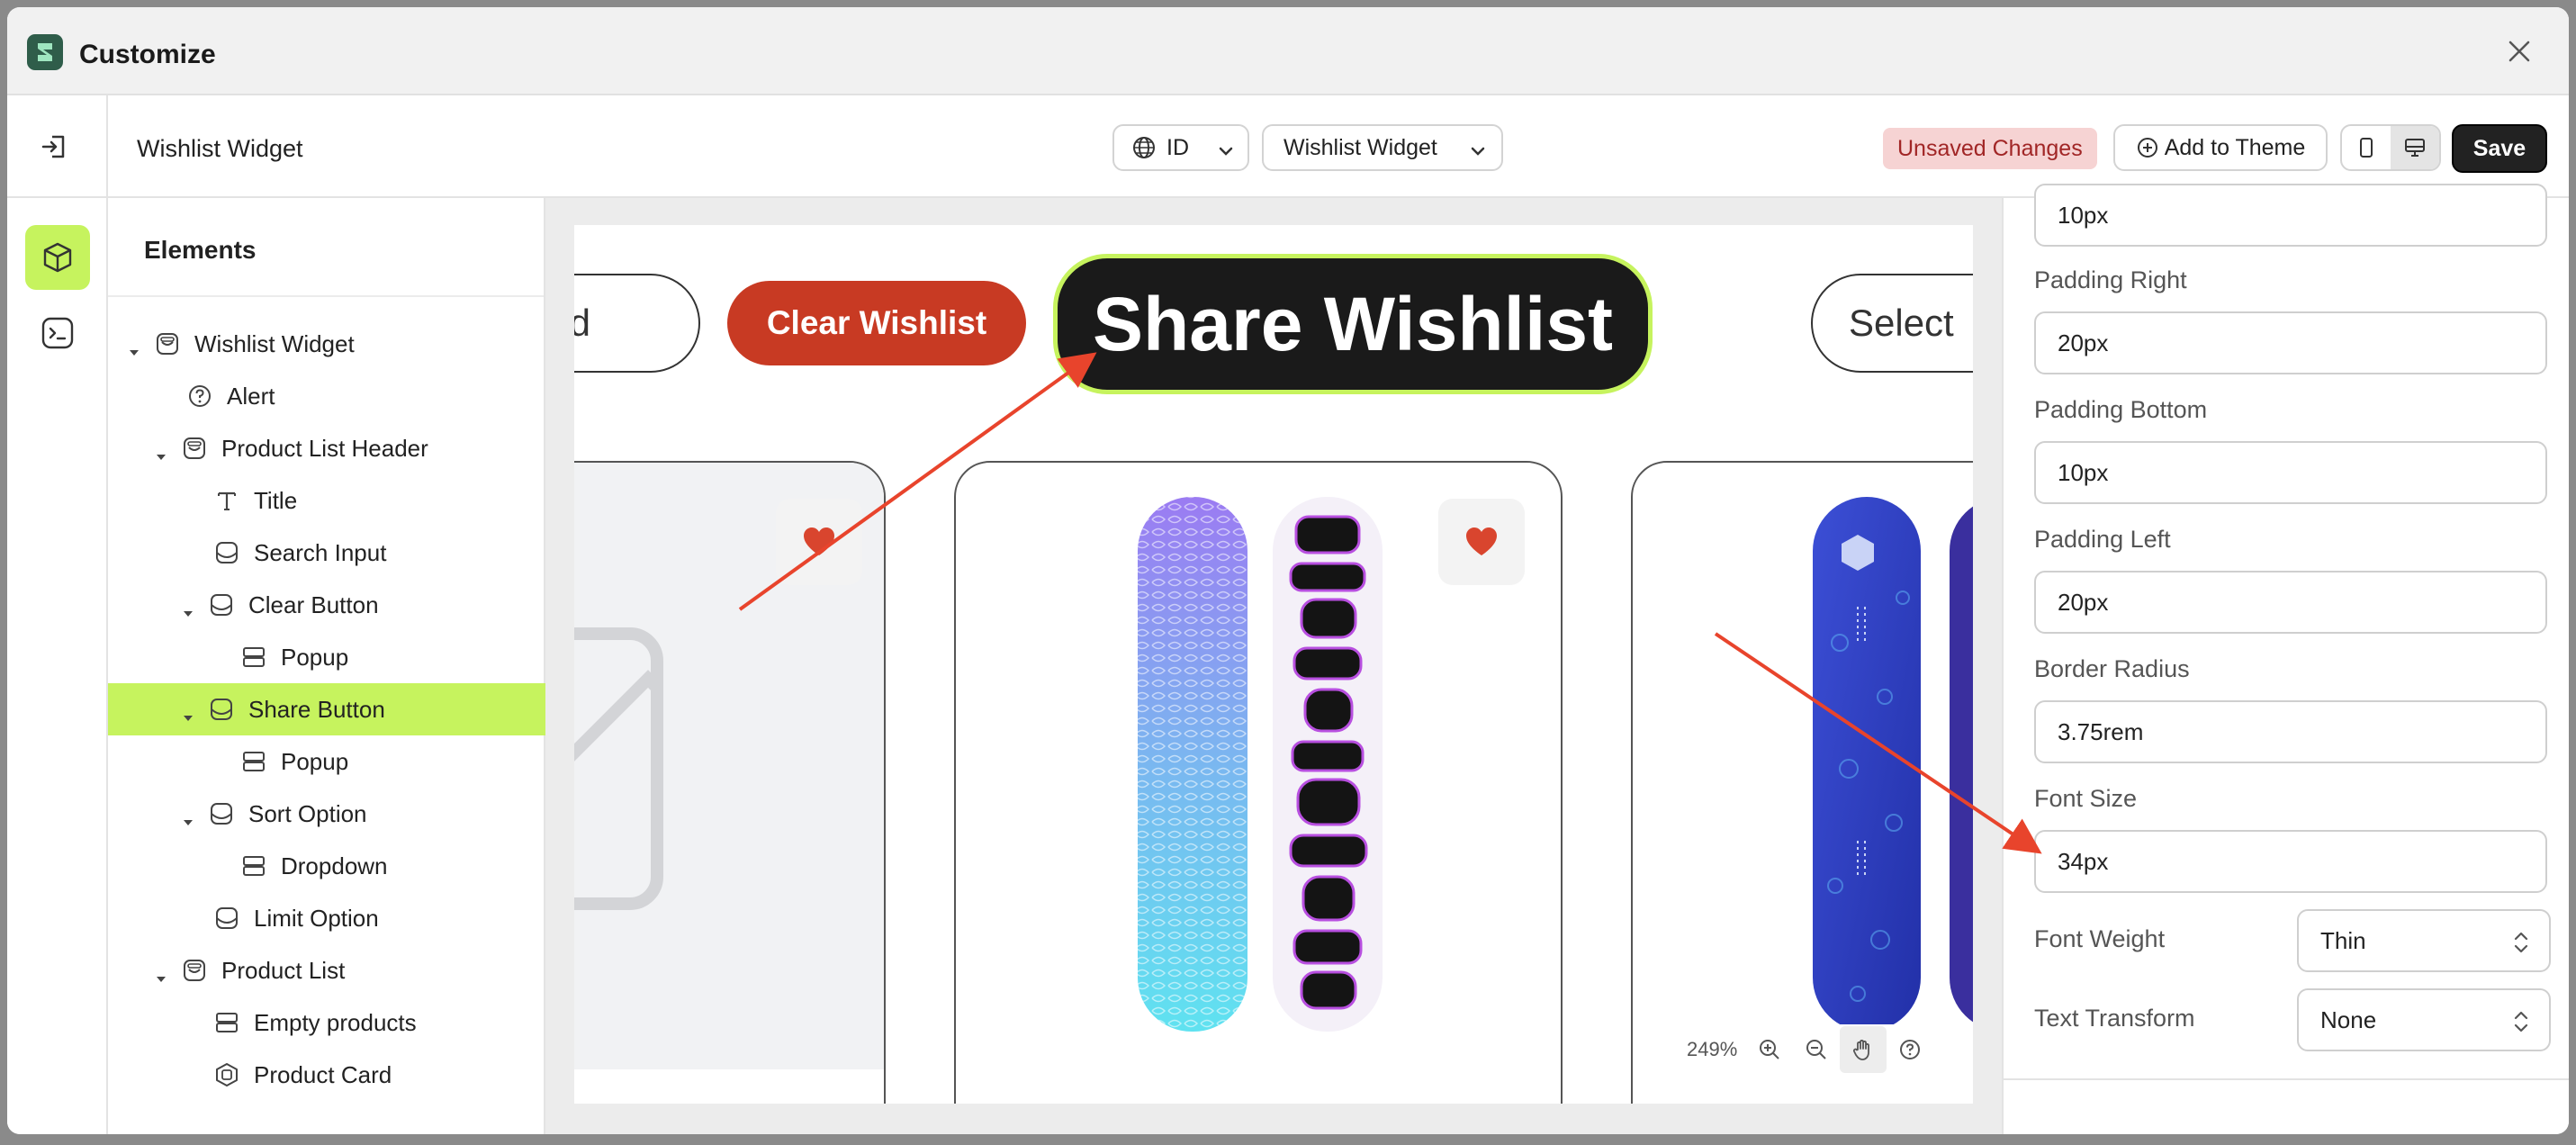 This screenshot has height=1145, width=2576. I want to click on tree-item-sort-option: Sort Option, so click(326, 814).